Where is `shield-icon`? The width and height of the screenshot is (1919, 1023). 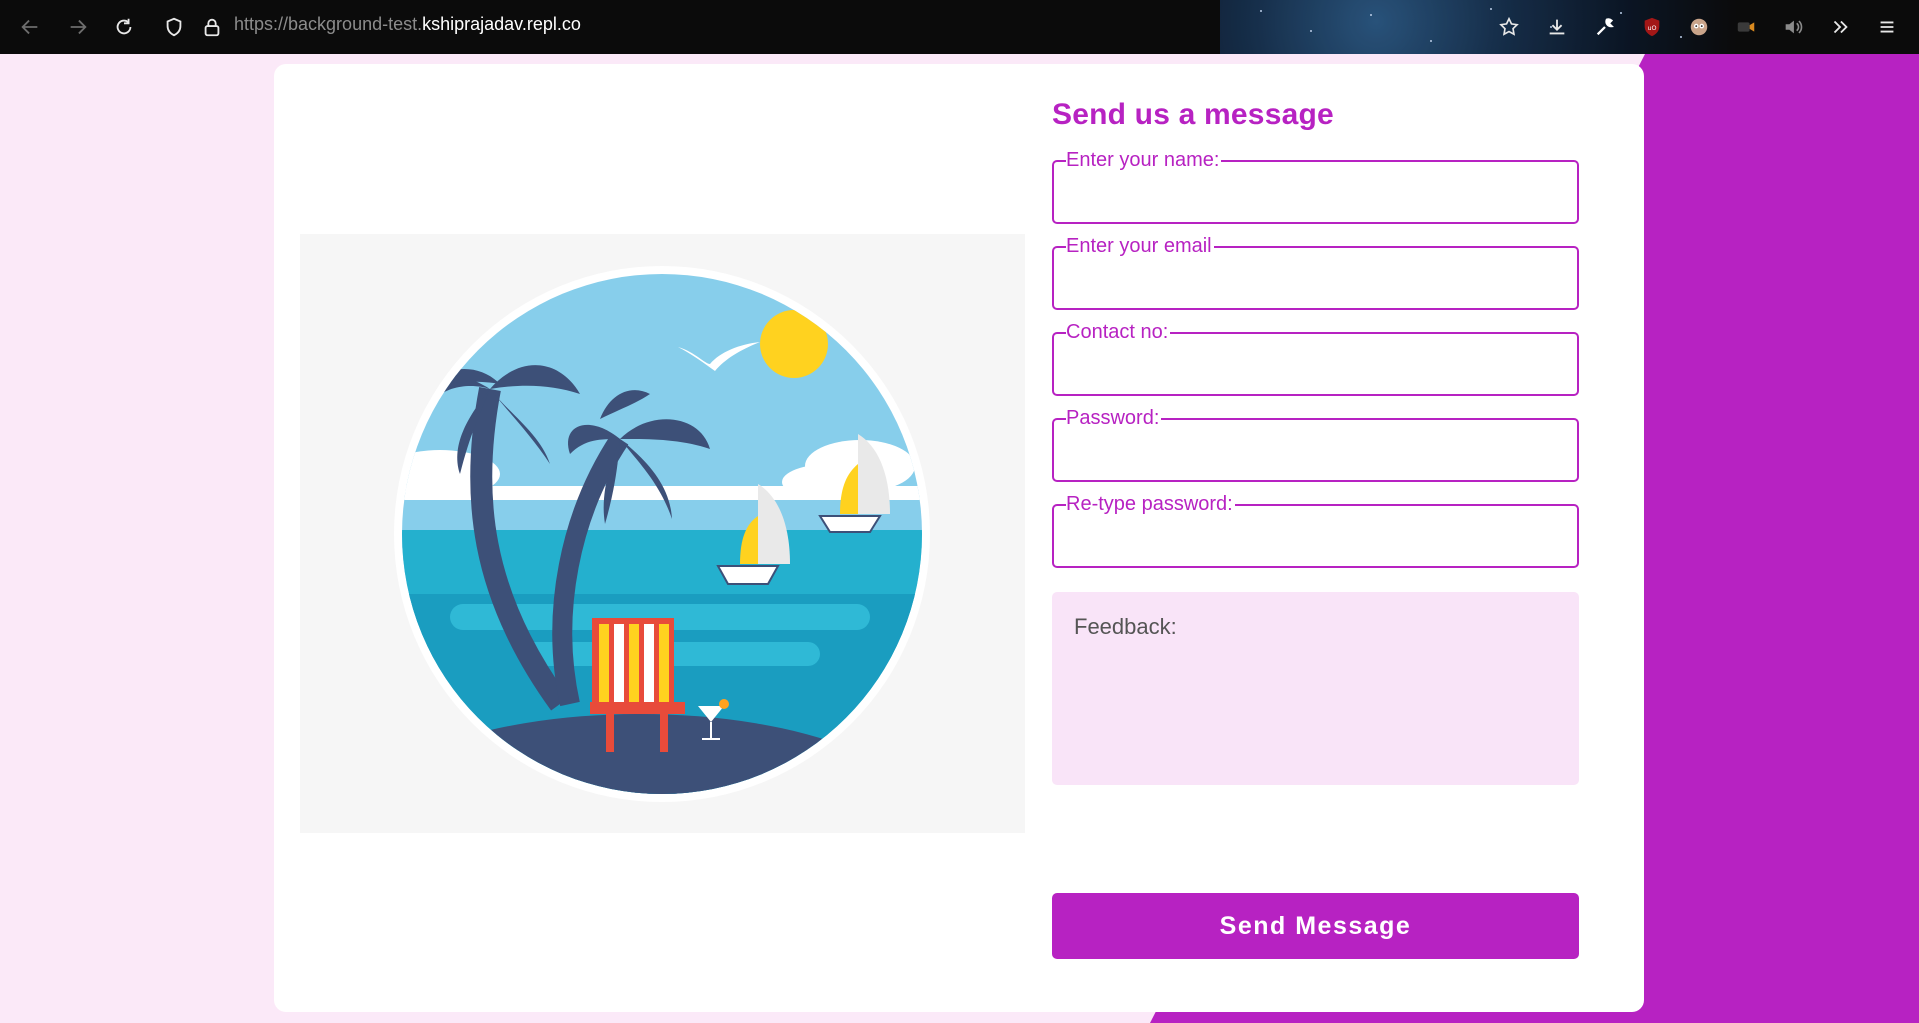
shield-icon is located at coordinates (174, 27).